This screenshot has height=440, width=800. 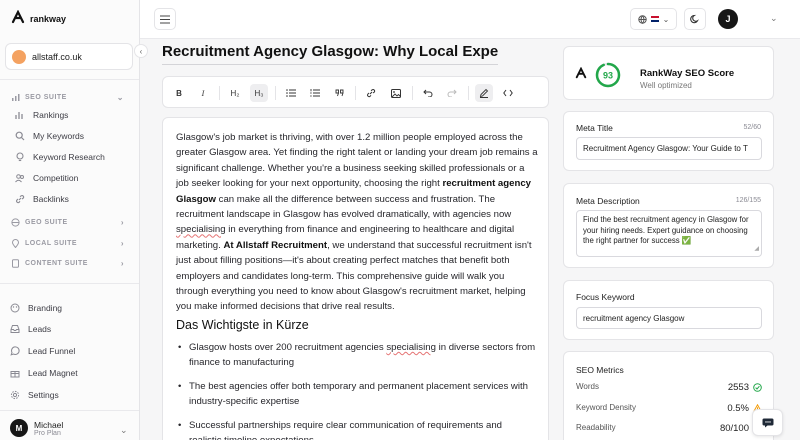 What do you see at coordinates (756, 249) in the screenshot?
I see `resize-handle-icon: ◢` at bounding box center [756, 249].